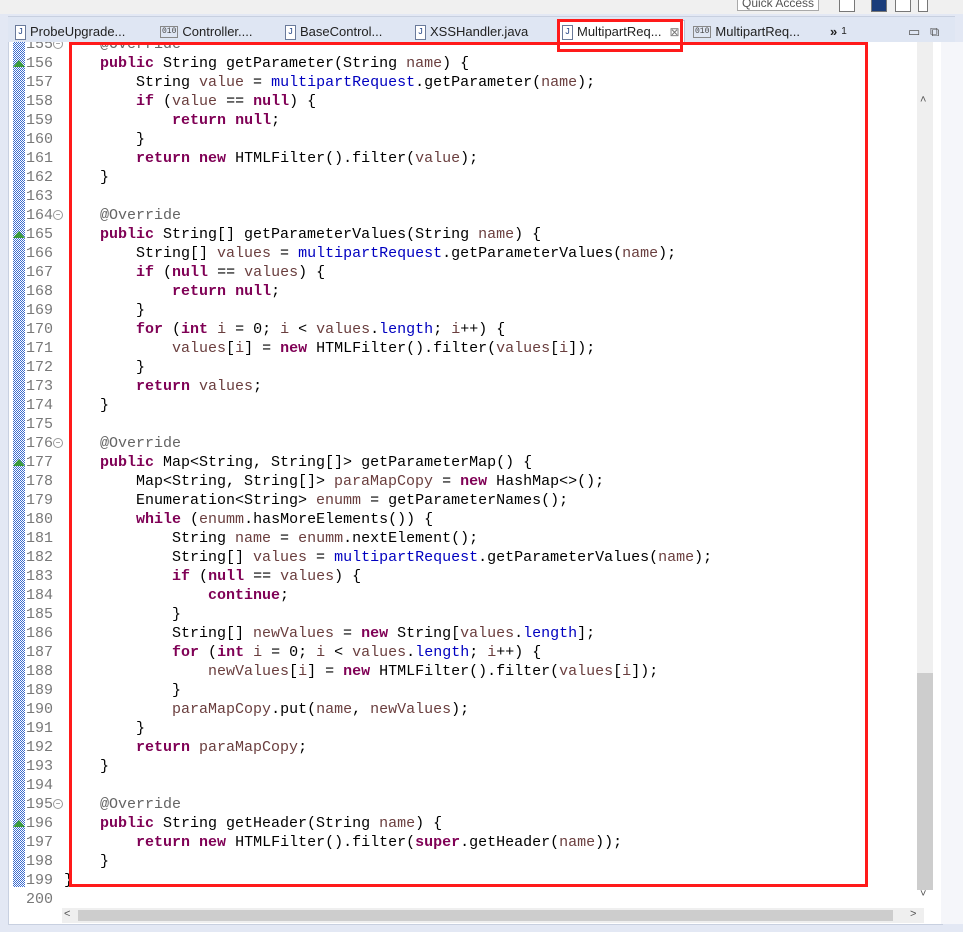  Describe the element at coordinates (39, 386) in the screenshot. I see `line-number: 173` at that location.